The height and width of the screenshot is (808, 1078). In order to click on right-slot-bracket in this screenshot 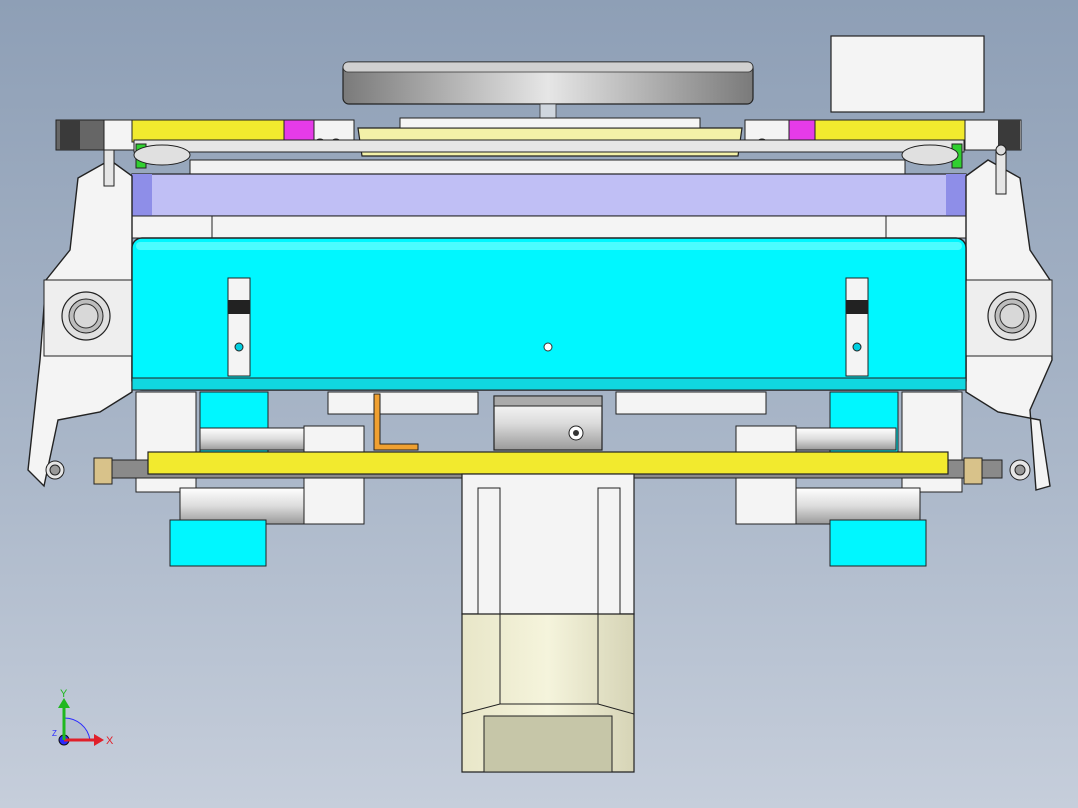, I will do `click(857, 327)`.